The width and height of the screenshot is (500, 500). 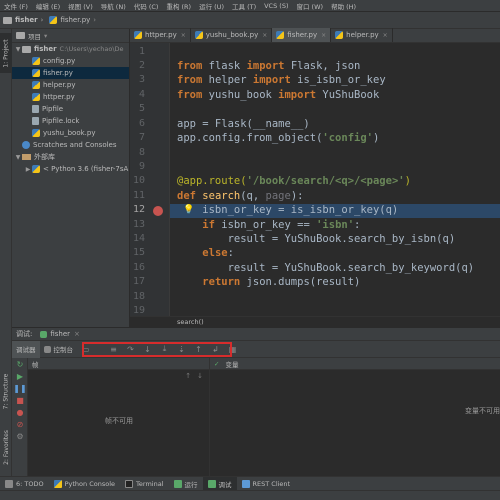 What do you see at coordinates (24, 484) in the screenshot?
I see `todo-tool-button: 6: TODO` at bounding box center [24, 484].